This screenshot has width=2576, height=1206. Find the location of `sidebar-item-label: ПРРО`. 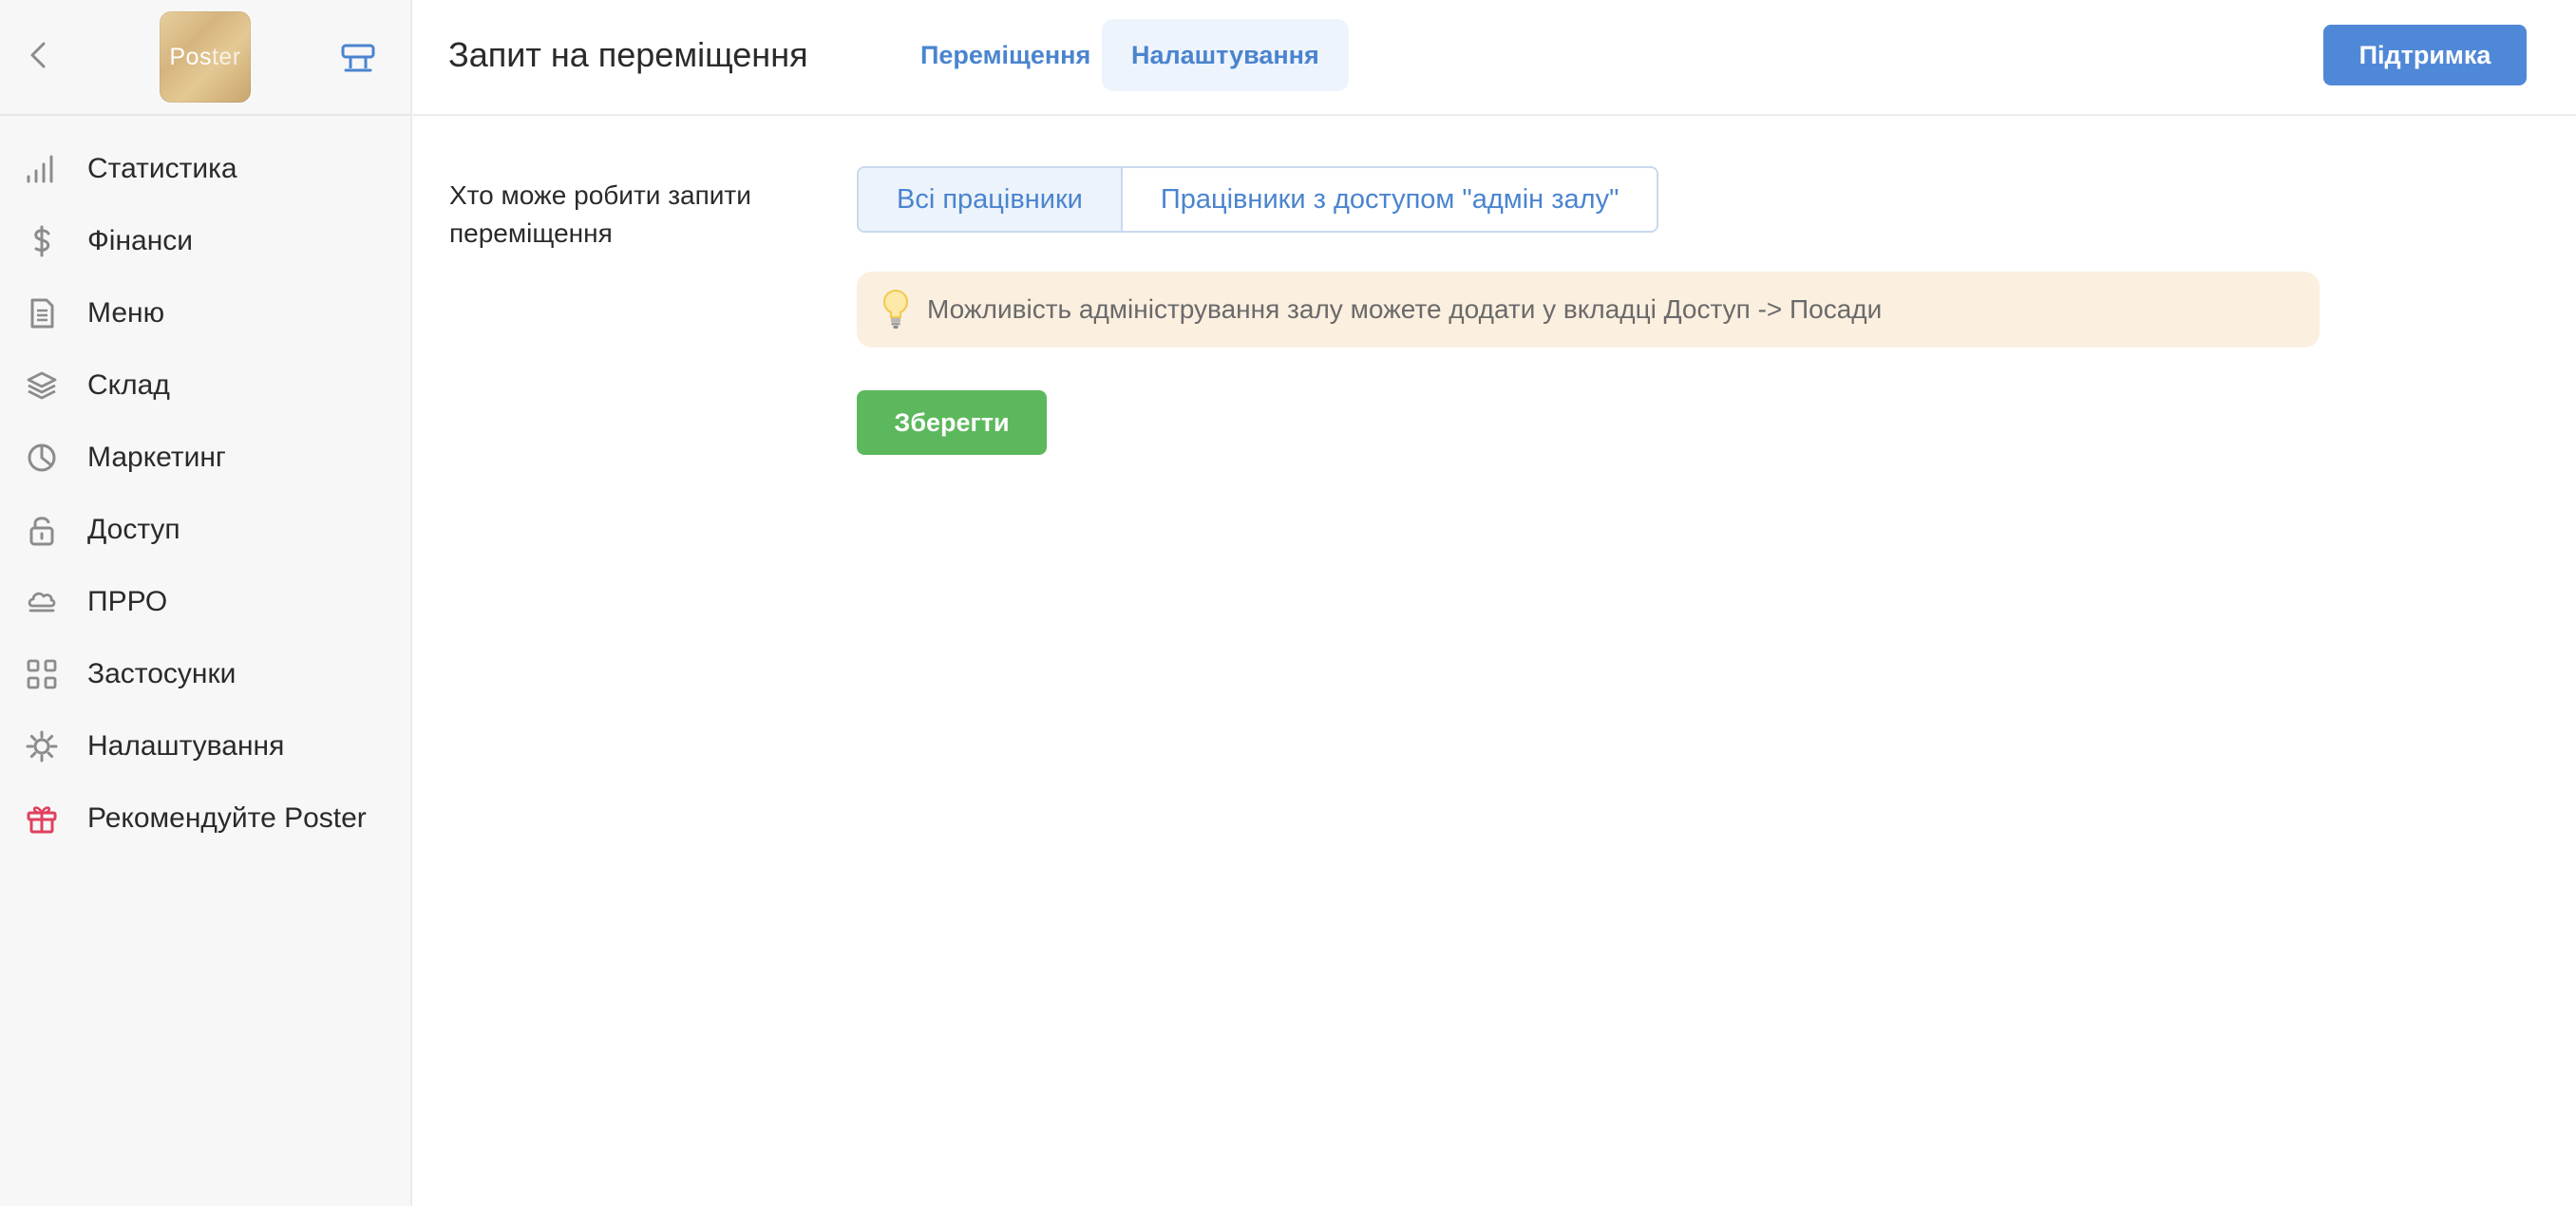

sidebar-item-label: ПРРО is located at coordinates (127, 601).